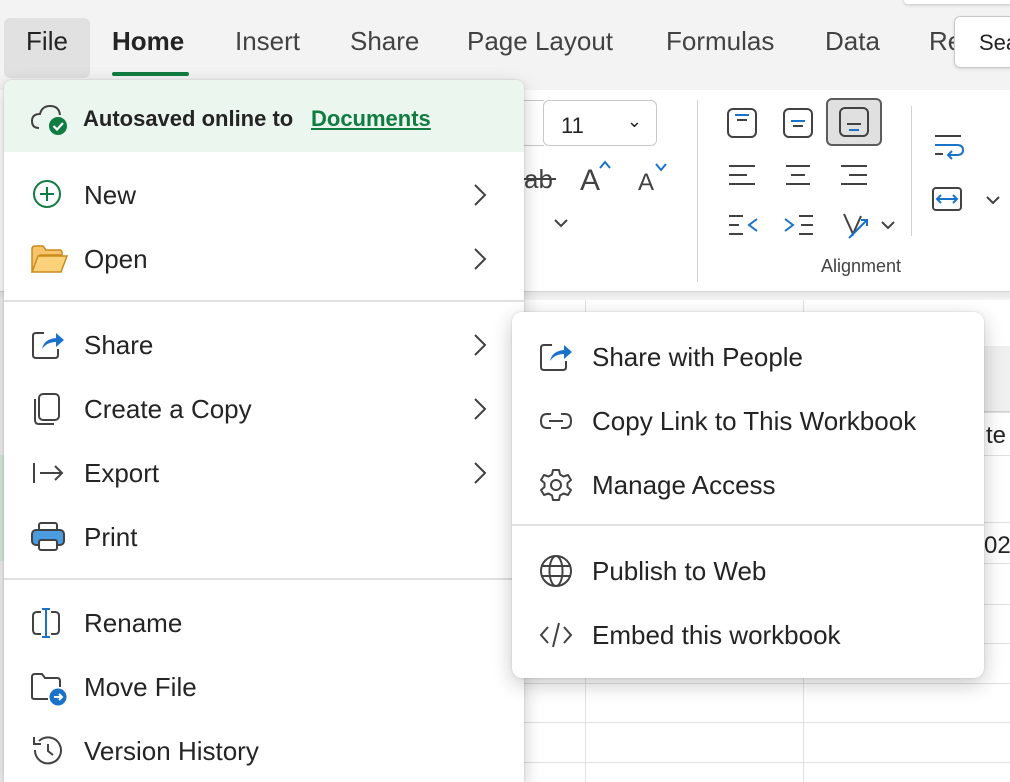 The width and height of the screenshot is (1010, 782). Describe the element at coordinates (264, 473) in the screenshot. I see `menu-item-export: Export` at that location.